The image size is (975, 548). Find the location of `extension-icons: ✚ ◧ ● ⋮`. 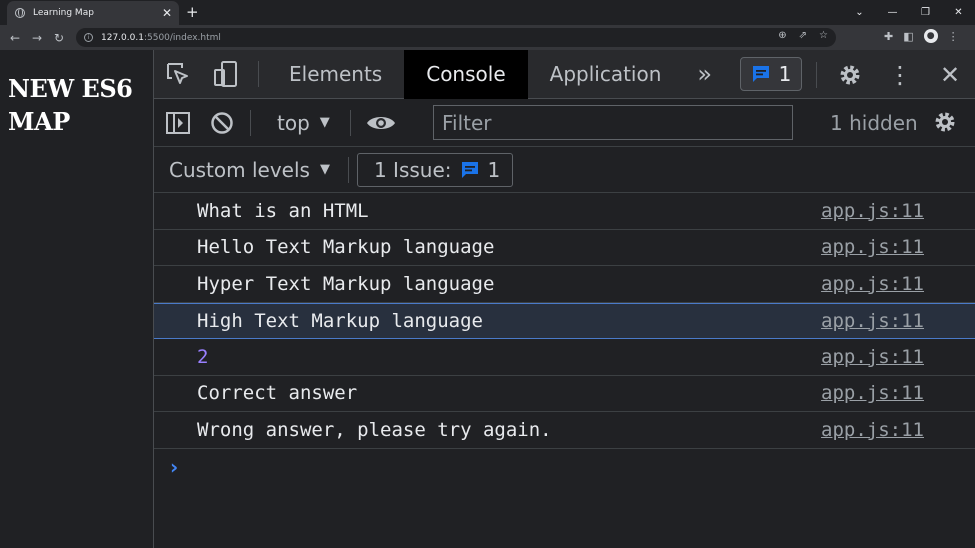

extension-icons: ✚ ◧ ● ⋮ is located at coordinates (921, 36).